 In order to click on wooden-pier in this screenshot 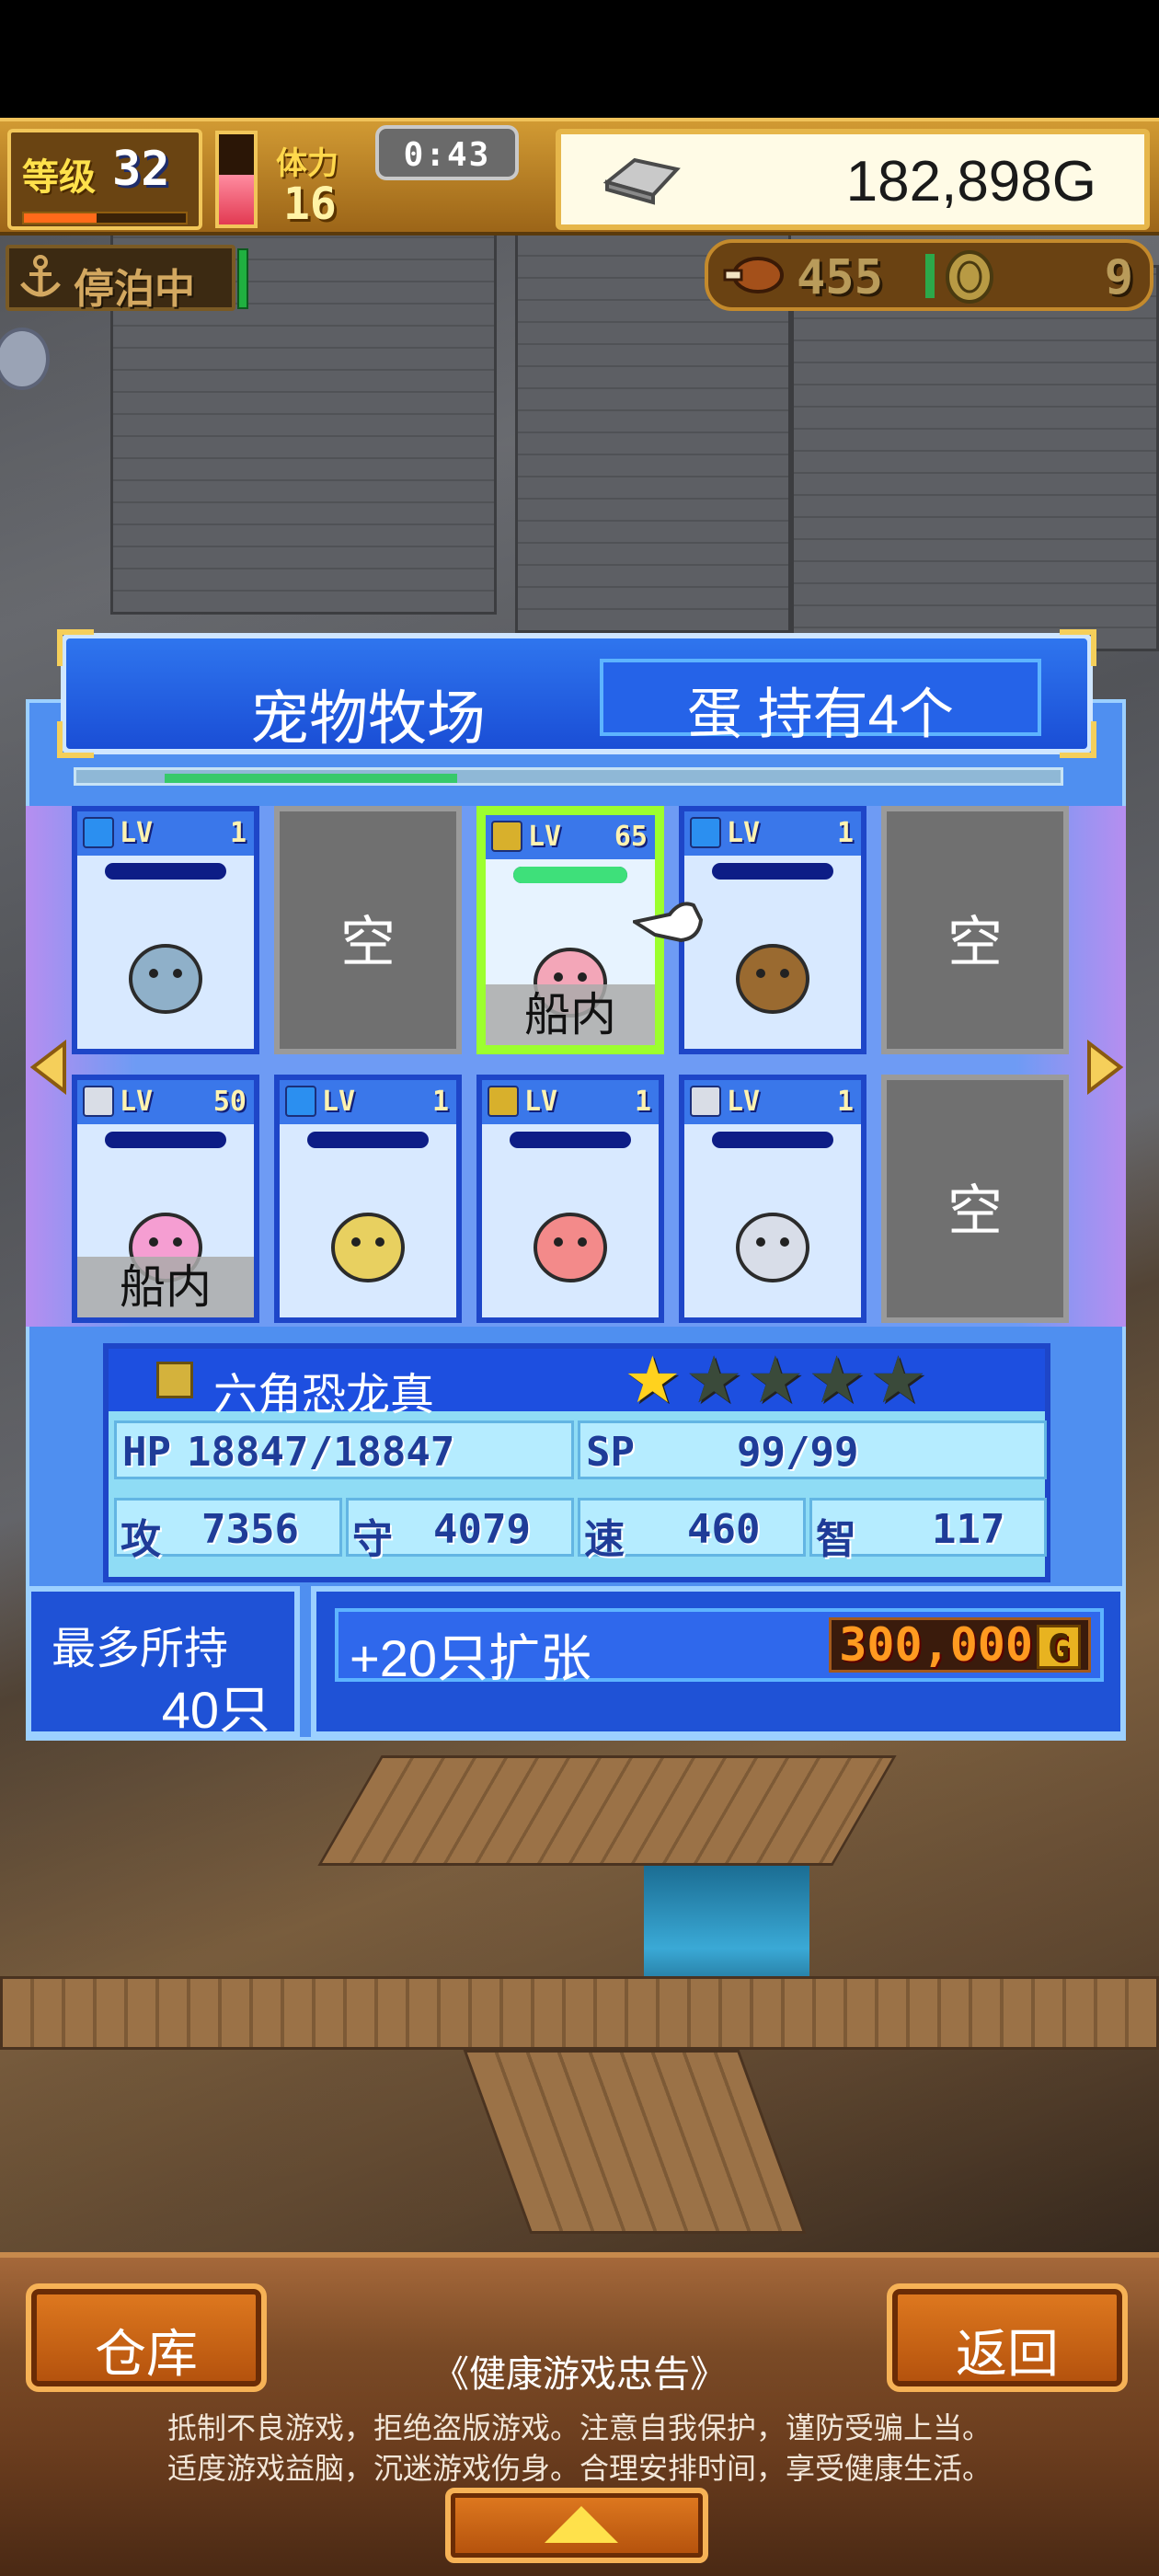, I will do `click(579, 2013)`.